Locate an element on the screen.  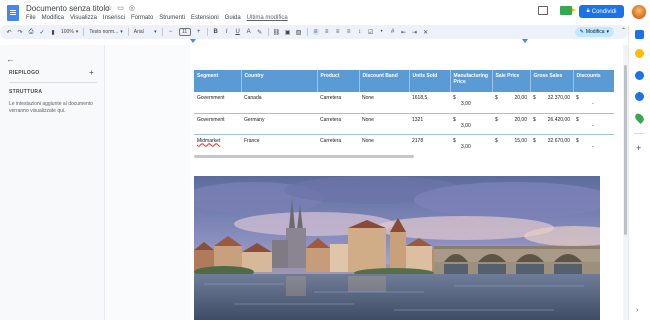
zoom-select: 100% ▾ is located at coordinates (69, 32).